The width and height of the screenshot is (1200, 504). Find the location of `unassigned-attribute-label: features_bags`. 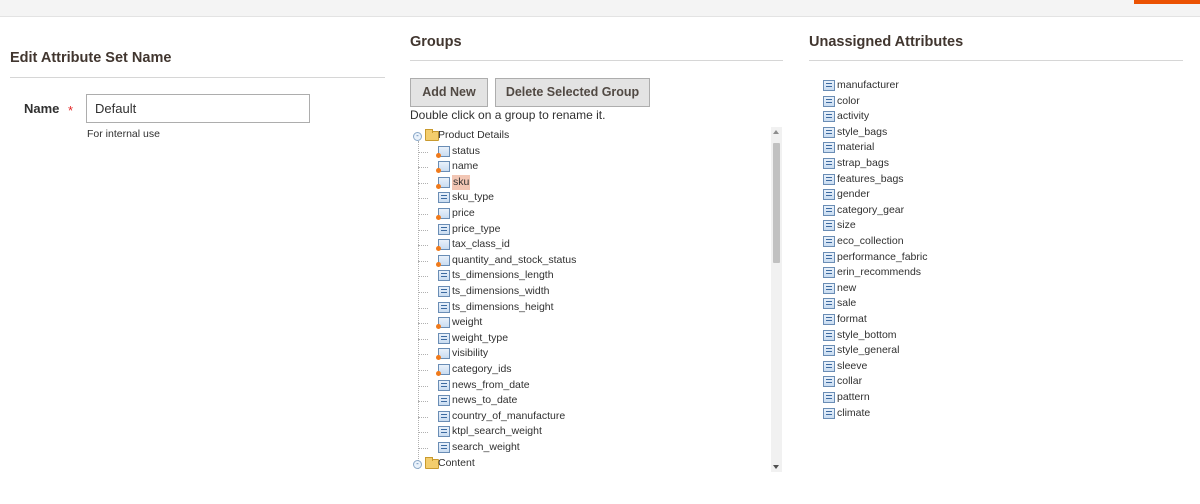

unassigned-attribute-label: features_bags is located at coordinates (870, 178).